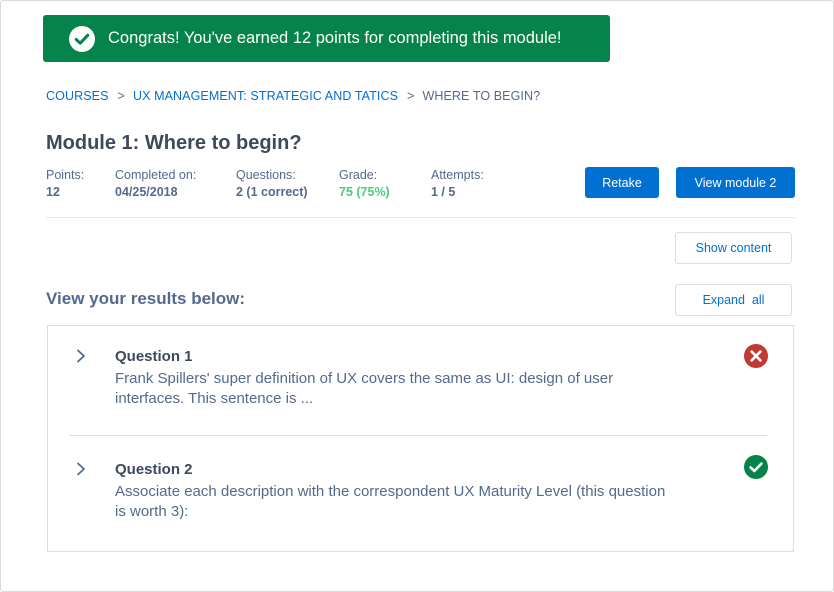 The image size is (834, 592). I want to click on stat-value: 1 / 5, so click(443, 192).